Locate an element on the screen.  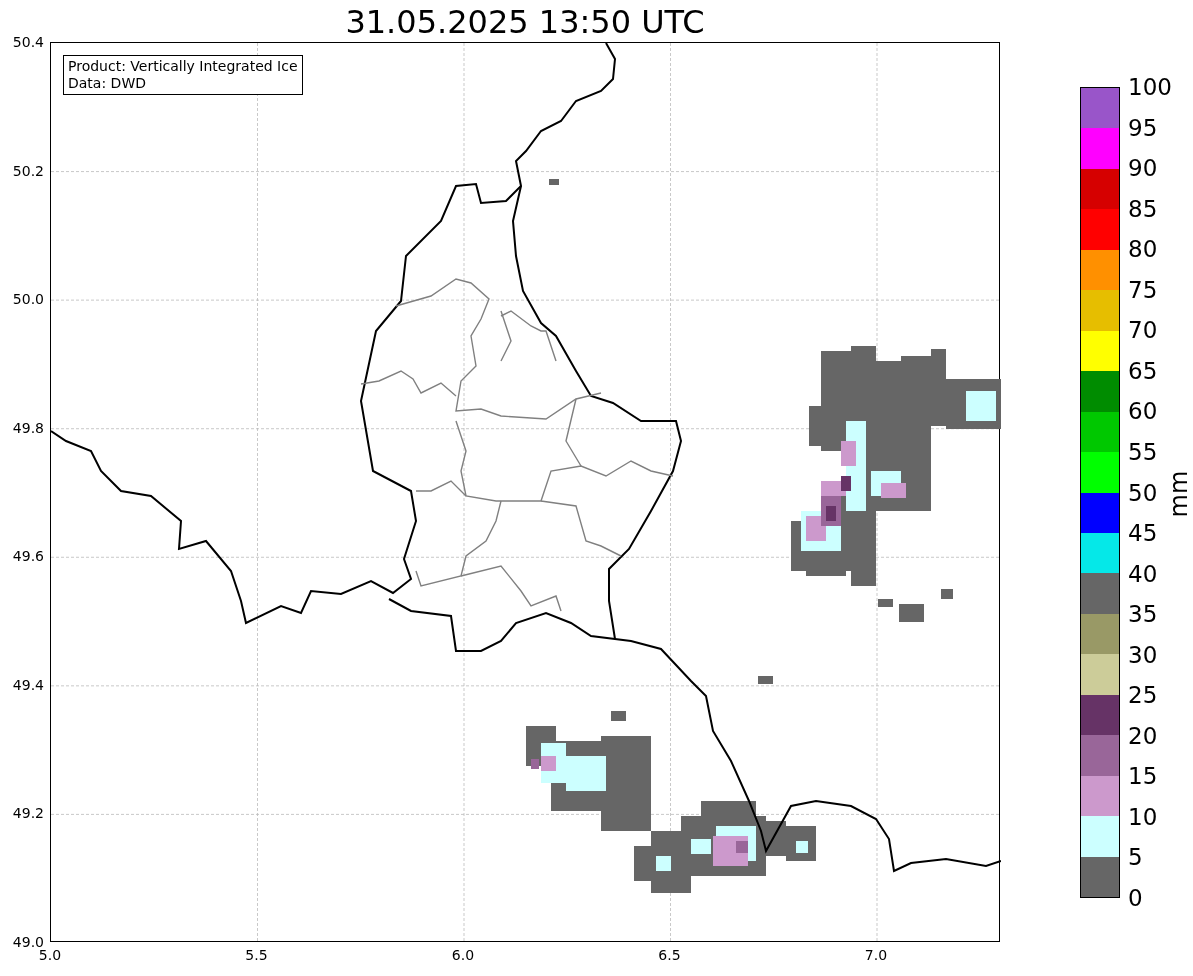
legend-text: Product: Vertically Integrated Ice is located at coordinates (183, 66).